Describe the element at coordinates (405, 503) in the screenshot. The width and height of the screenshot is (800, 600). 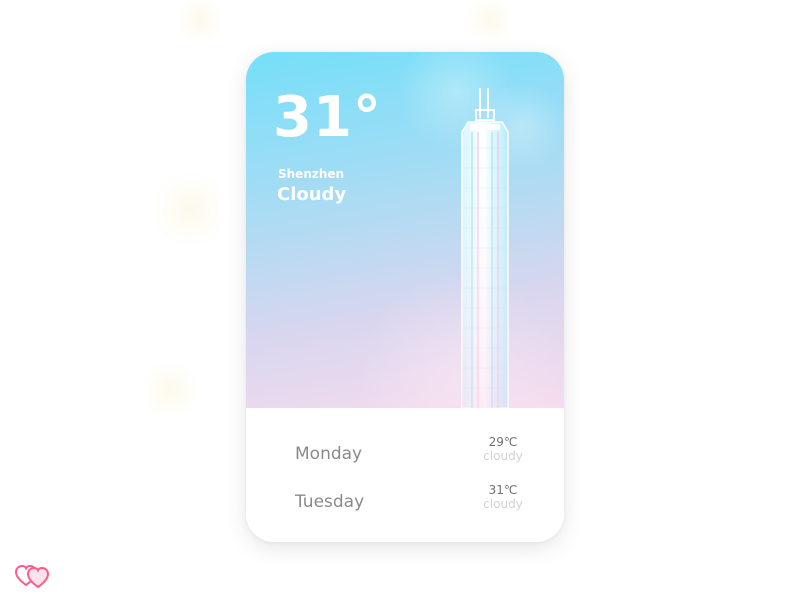
I see `forecast-row: Tuesday 31℃ cloudy` at that location.